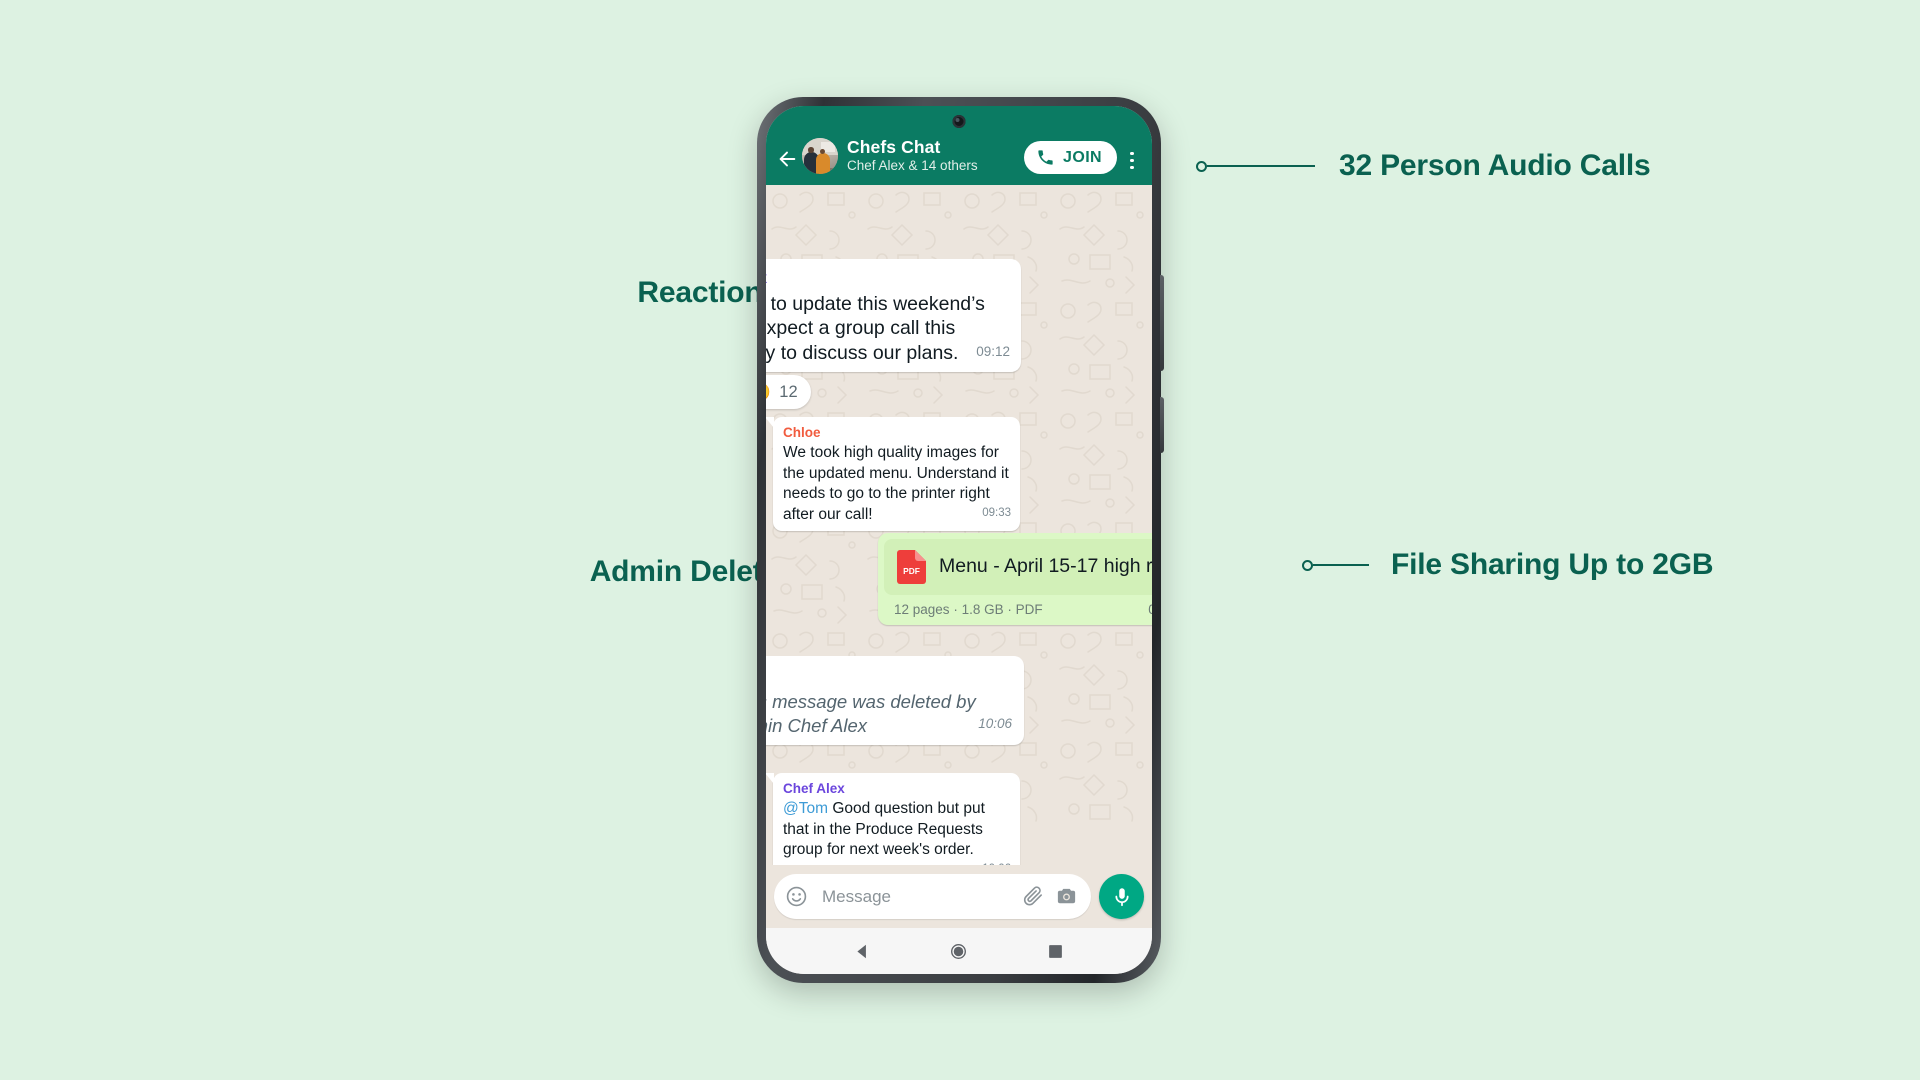 This screenshot has width=1920, height=1080. What do you see at coordinates (1132, 160) in the screenshot?
I see `kebab-menu-icon` at bounding box center [1132, 160].